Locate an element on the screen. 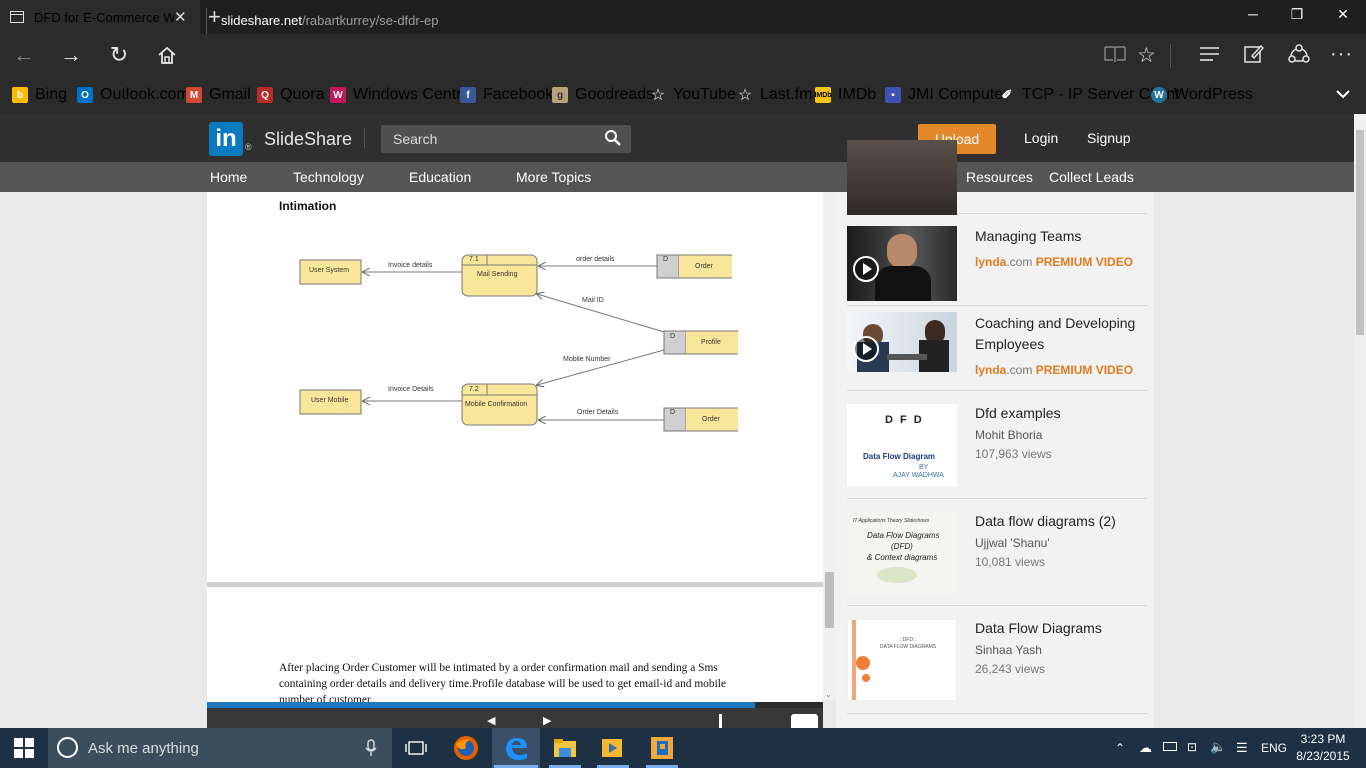  presenter-body is located at coordinates (903, 283).